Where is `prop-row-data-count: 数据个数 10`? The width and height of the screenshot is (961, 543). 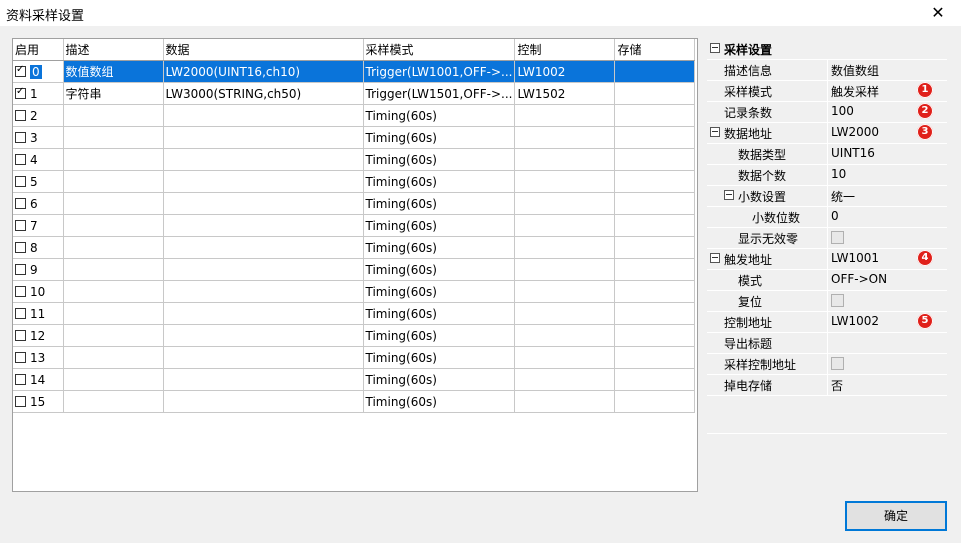 prop-row-data-count: 数据个数 10 is located at coordinates (827, 175).